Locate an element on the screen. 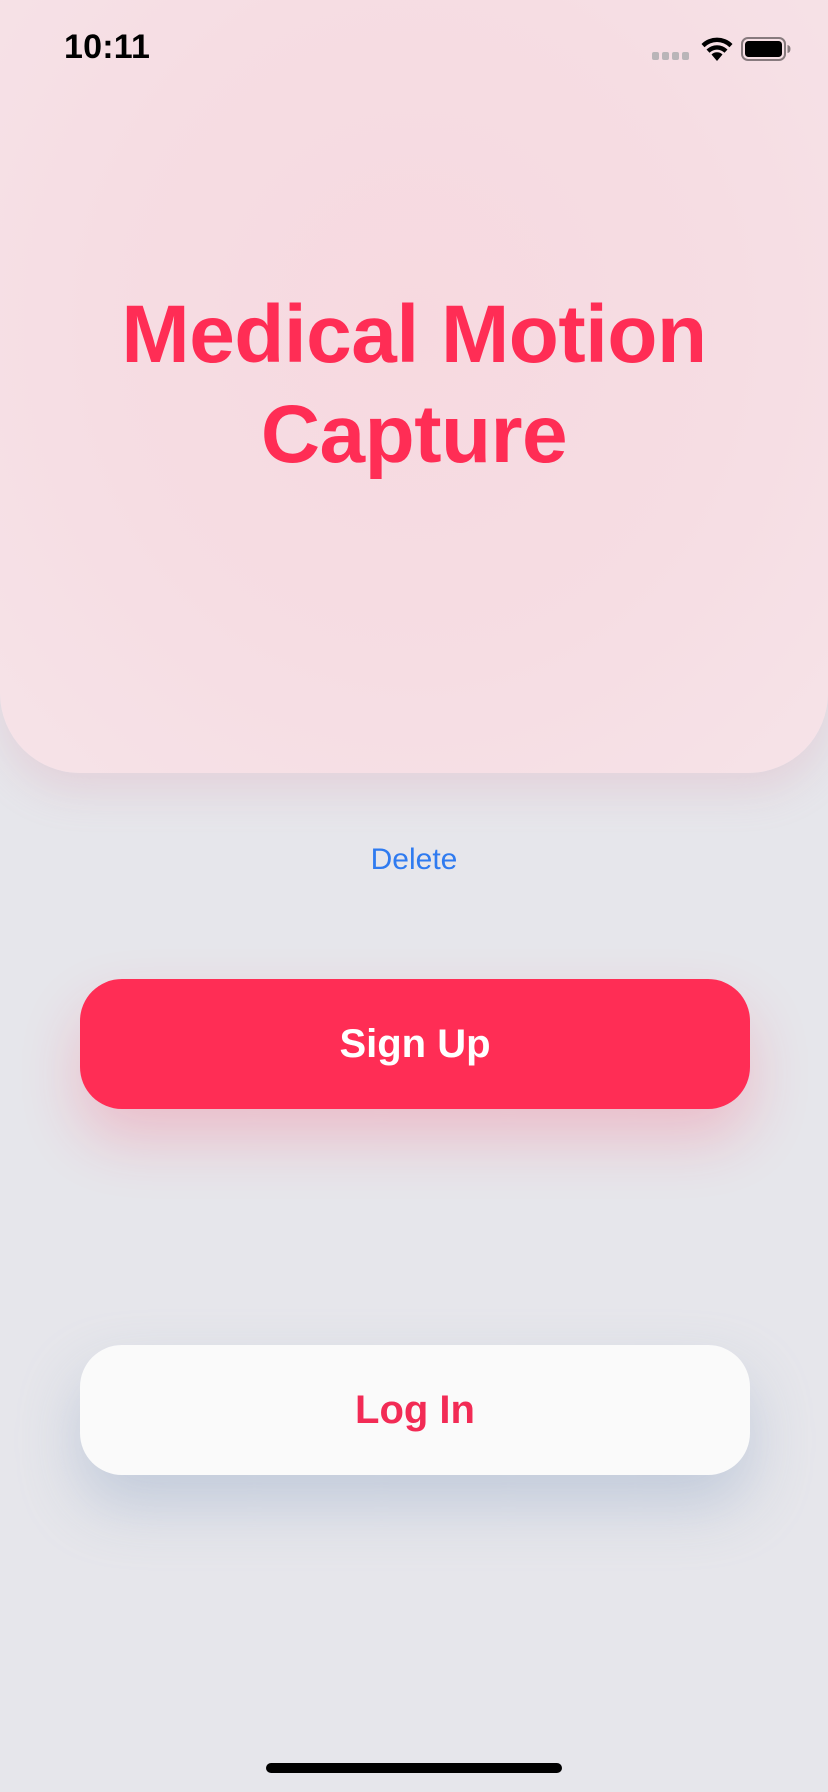 Image resolution: width=828 pixels, height=1792 pixels. log-in-button-label: Log In is located at coordinates (415, 1409).